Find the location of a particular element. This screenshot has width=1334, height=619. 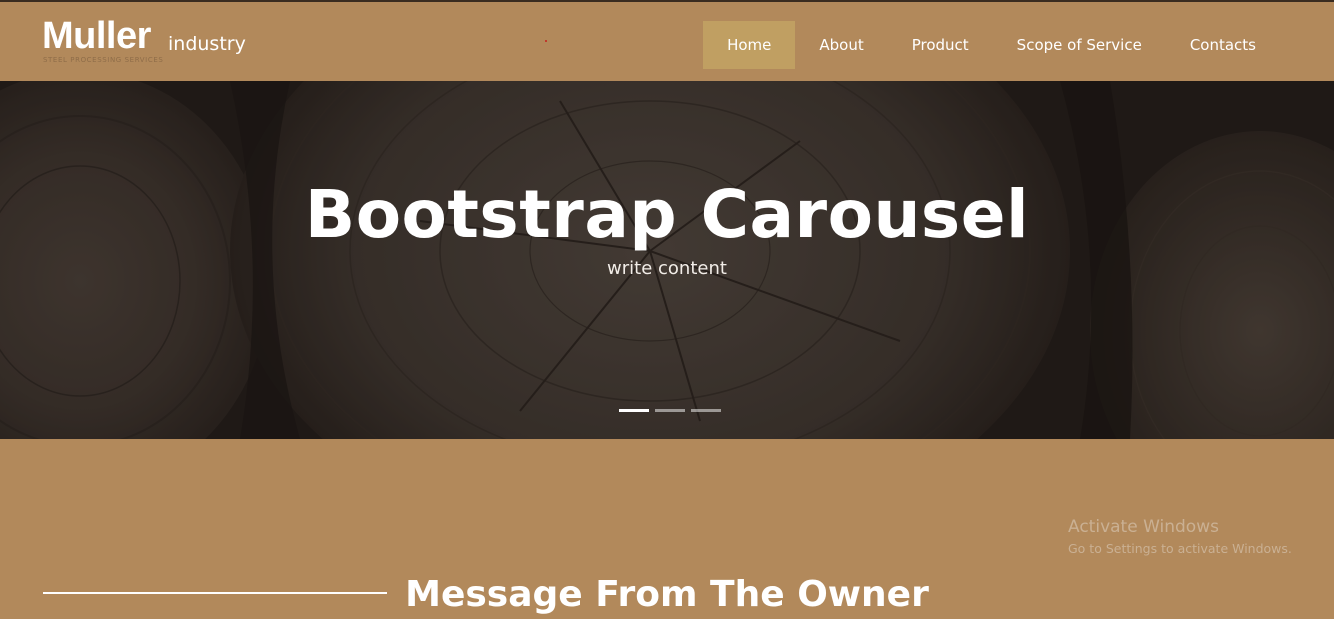

section-title-owner-message: Message From The Owner is located at coordinates (667, 594).